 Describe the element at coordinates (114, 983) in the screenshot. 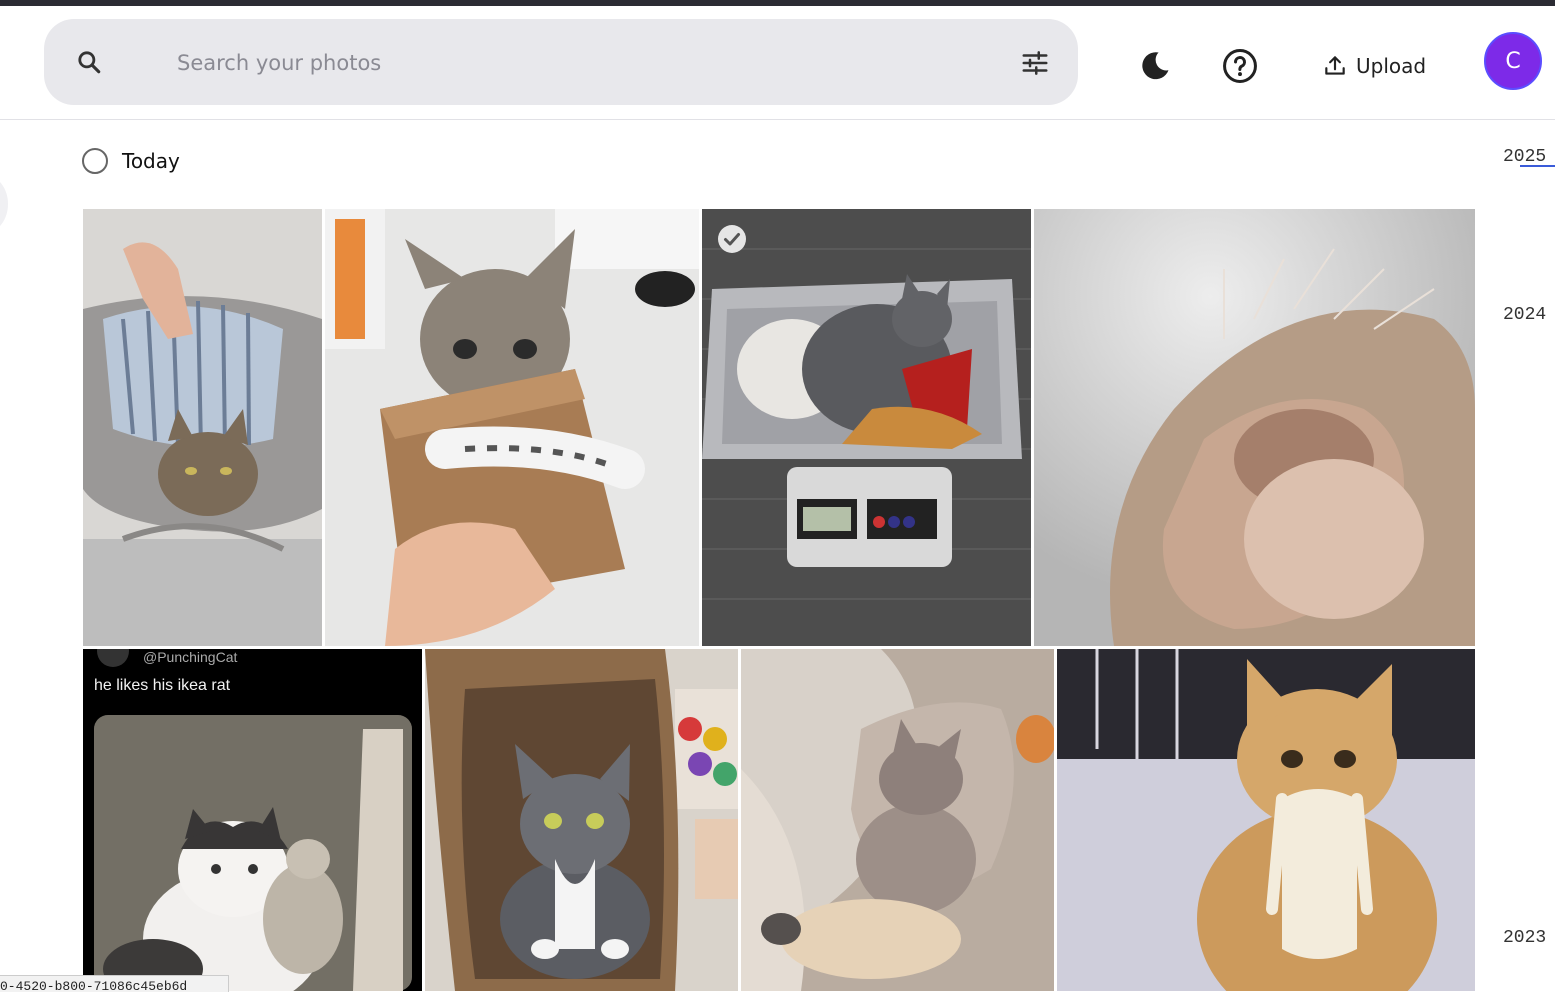

I see `status-bar-url: 0-4520-b800-71086c45eb6d` at that location.